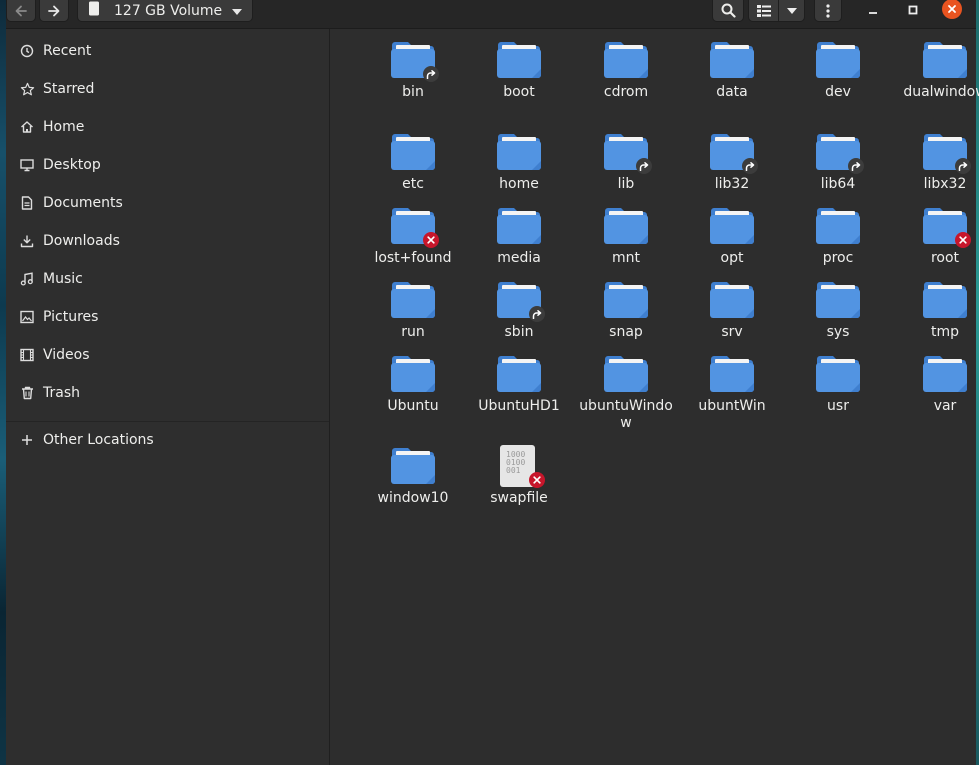 The width and height of the screenshot is (979, 765). What do you see at coordinates (167, 393) in the screenshot?
I see `sidebar-item-trash: Trash` at bounding box center [167, 393].